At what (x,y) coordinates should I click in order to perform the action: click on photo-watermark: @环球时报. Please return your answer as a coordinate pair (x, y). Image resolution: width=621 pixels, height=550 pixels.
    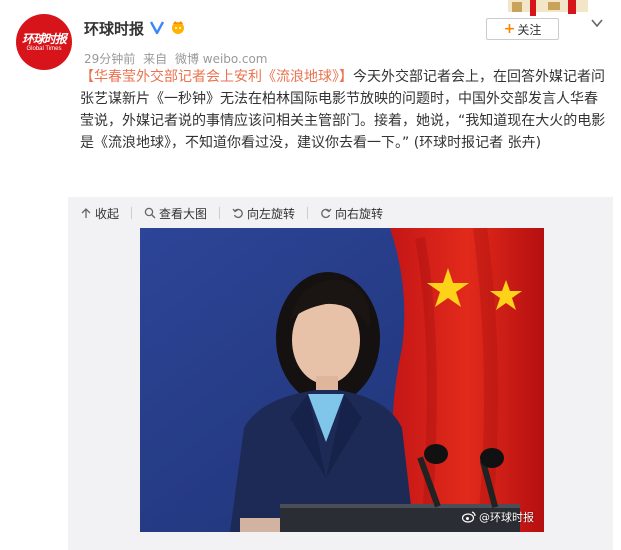
    Looking at the image, I should click on (498, 517).